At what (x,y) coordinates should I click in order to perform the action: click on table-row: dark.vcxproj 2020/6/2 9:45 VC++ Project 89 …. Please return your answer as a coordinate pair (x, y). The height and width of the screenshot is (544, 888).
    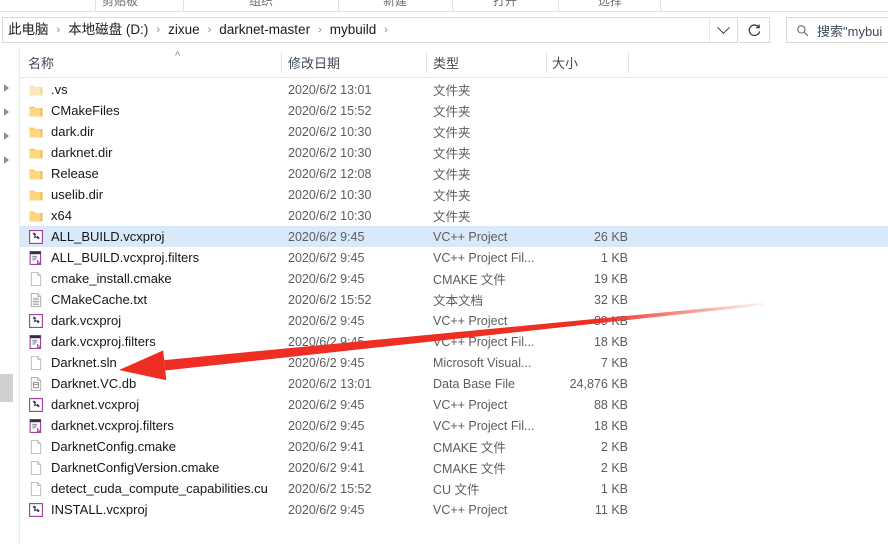
    Looking at the image, I should click on (454, 320).